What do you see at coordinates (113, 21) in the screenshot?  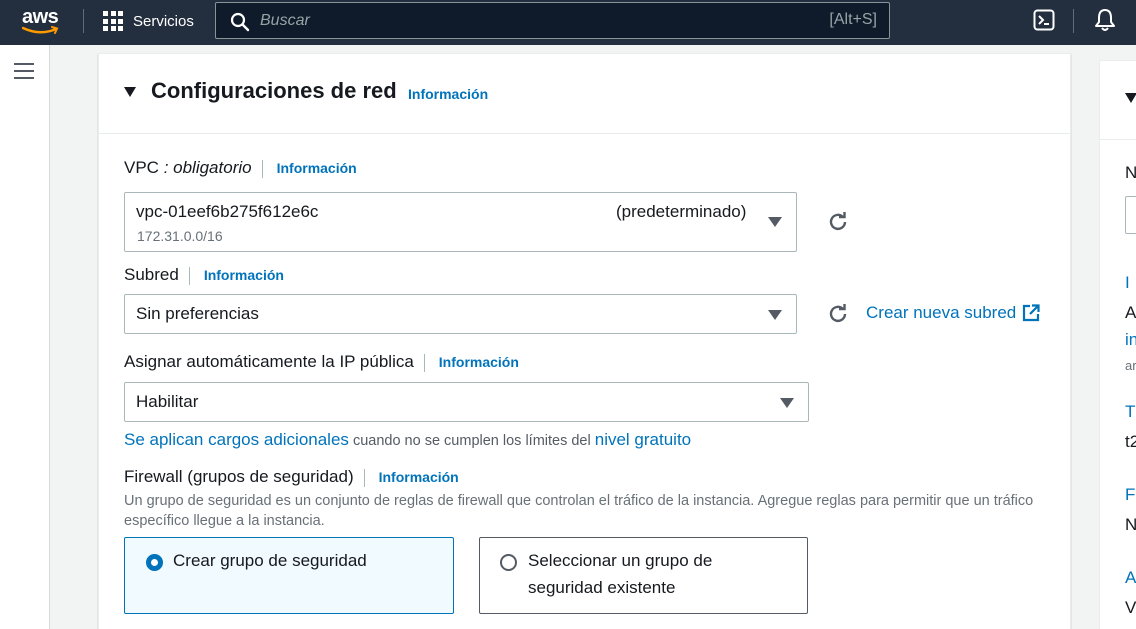 I see `services-grid-icon` at bounding box center [113, 21].